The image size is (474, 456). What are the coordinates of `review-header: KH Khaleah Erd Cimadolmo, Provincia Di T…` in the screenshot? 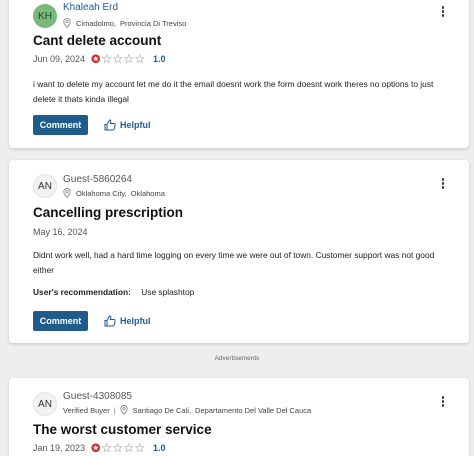 It's located at (239, 17).